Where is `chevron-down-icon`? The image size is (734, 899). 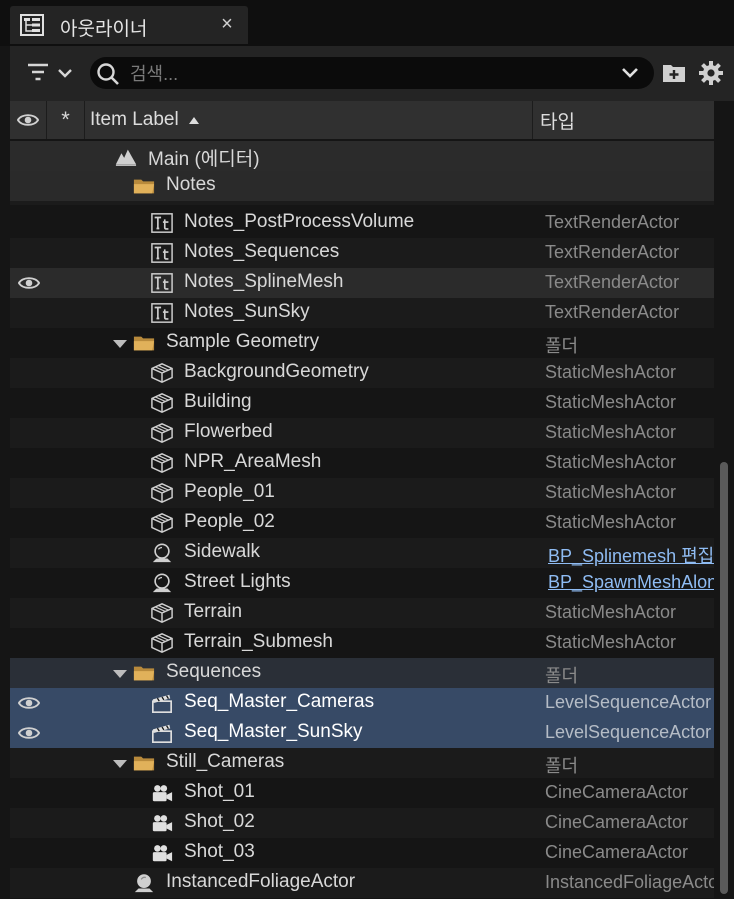 chevron-down-icon is located at coordinates (630, 73).